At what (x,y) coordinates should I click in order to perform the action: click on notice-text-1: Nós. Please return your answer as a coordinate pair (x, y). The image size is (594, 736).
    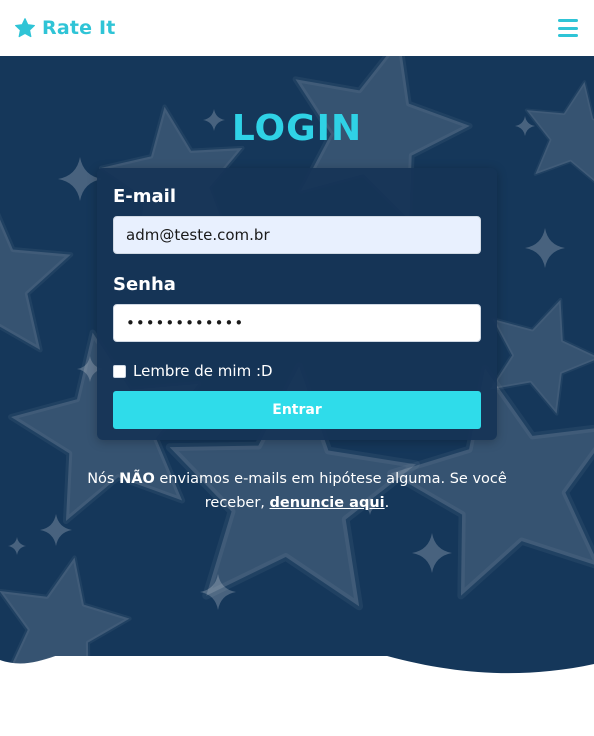
    Looking at the image, I should click on (103, 479).